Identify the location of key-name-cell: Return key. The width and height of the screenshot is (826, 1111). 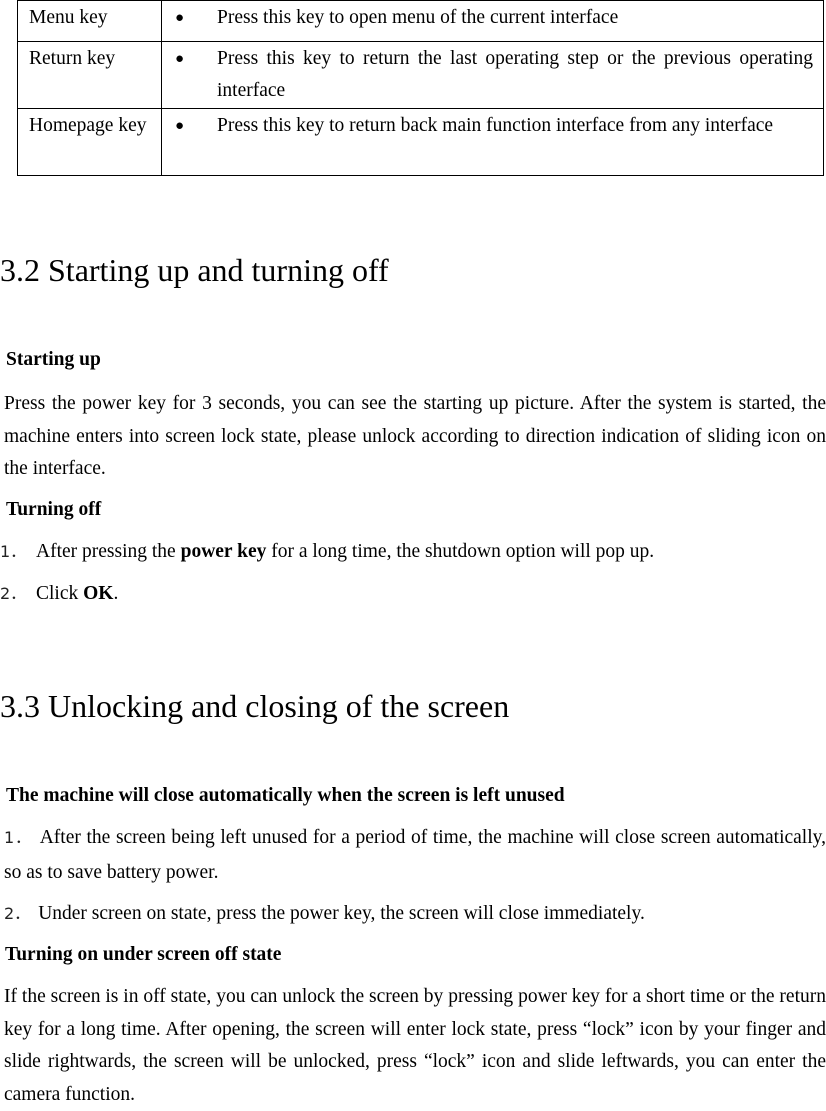
(89, 75).